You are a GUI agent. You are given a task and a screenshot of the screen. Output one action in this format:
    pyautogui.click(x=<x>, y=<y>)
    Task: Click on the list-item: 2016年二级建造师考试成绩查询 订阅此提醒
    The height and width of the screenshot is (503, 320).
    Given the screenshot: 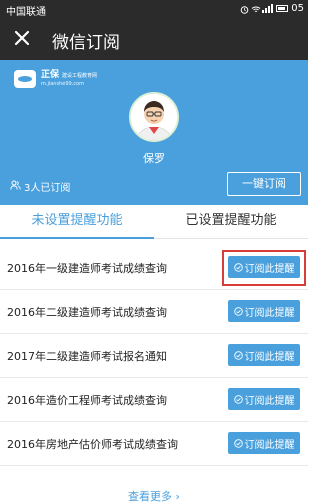 What is the action you would take?
    pyautogui.click(x=154, y=312)
    